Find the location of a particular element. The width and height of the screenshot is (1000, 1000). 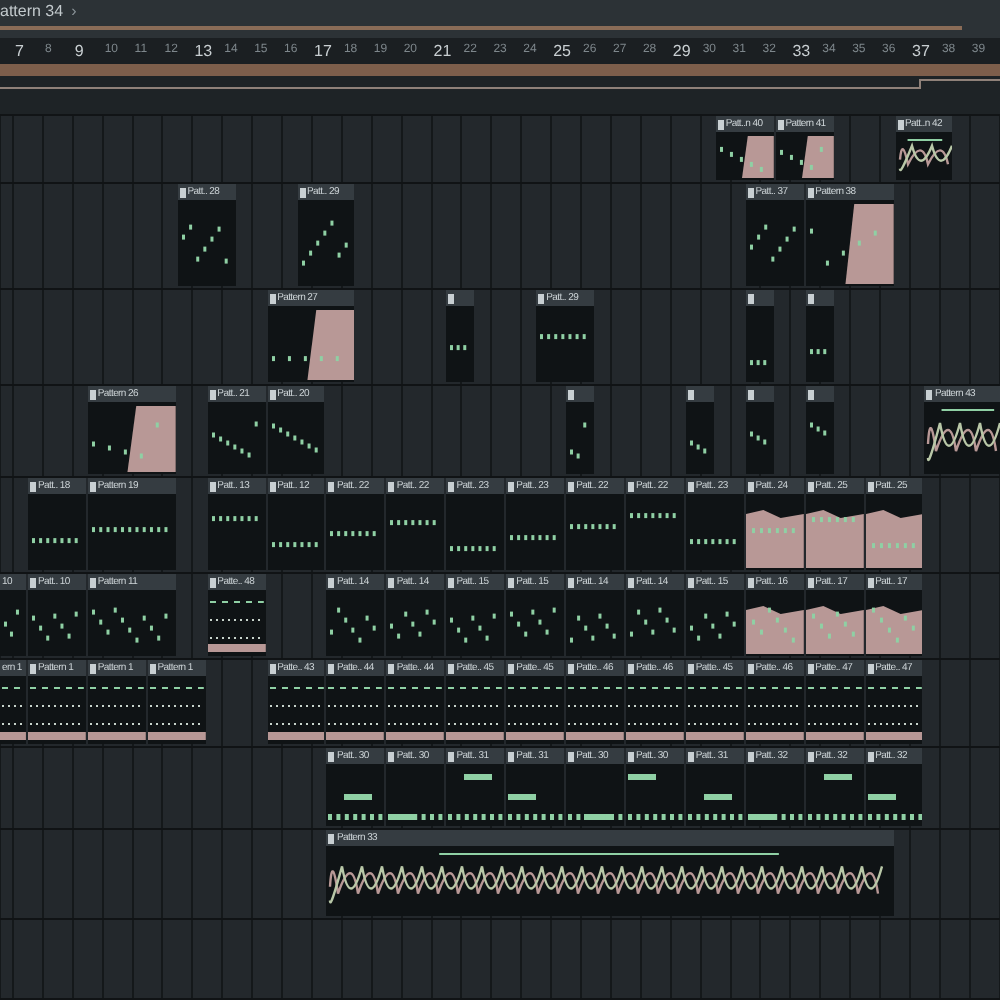

bar-number: 33 is located at coordinates (801, 52).